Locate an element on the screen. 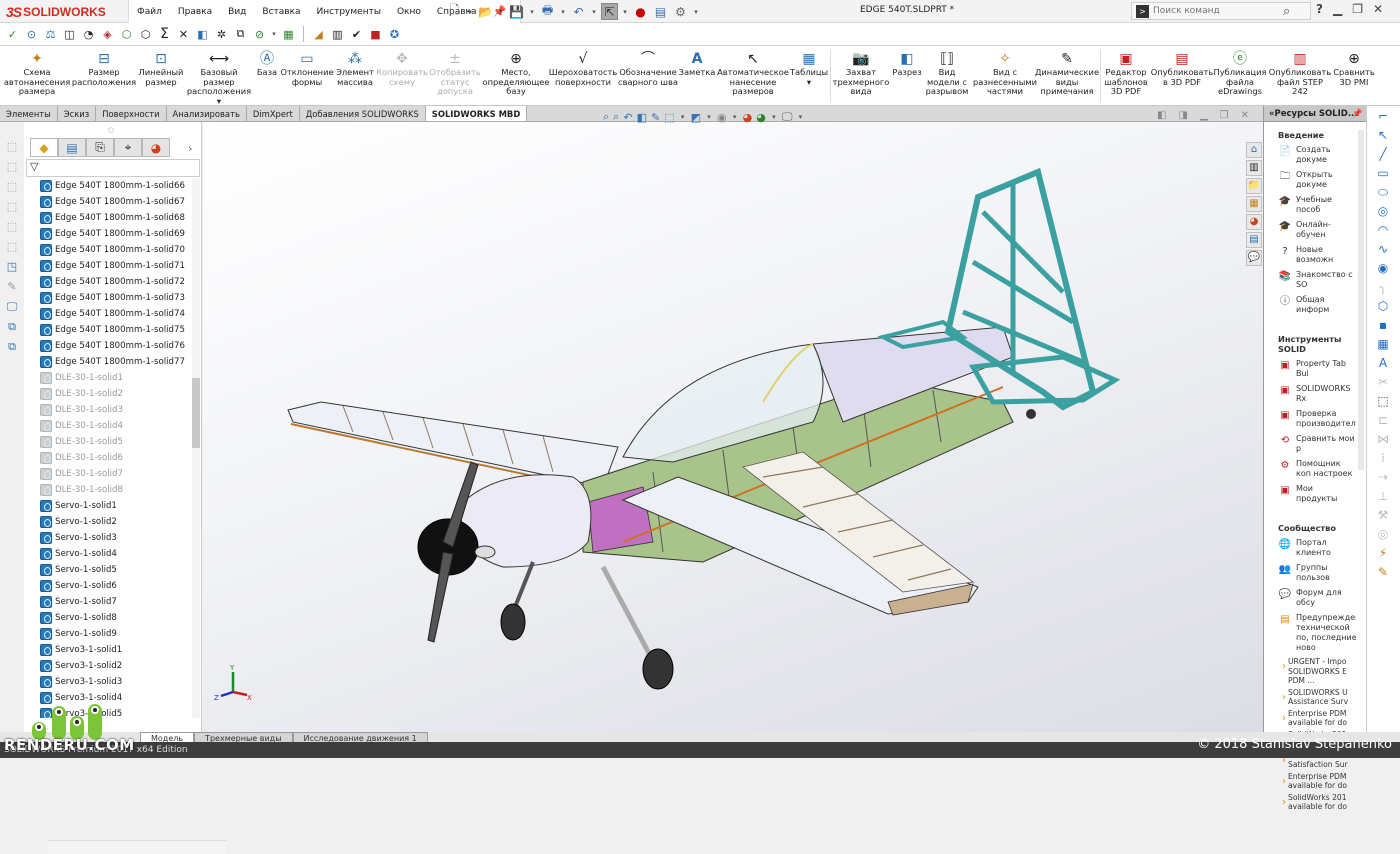 The width and height of the screenshot is (1400, 854). tab-sketch: Эскиз is located at coordinates (77, 113).